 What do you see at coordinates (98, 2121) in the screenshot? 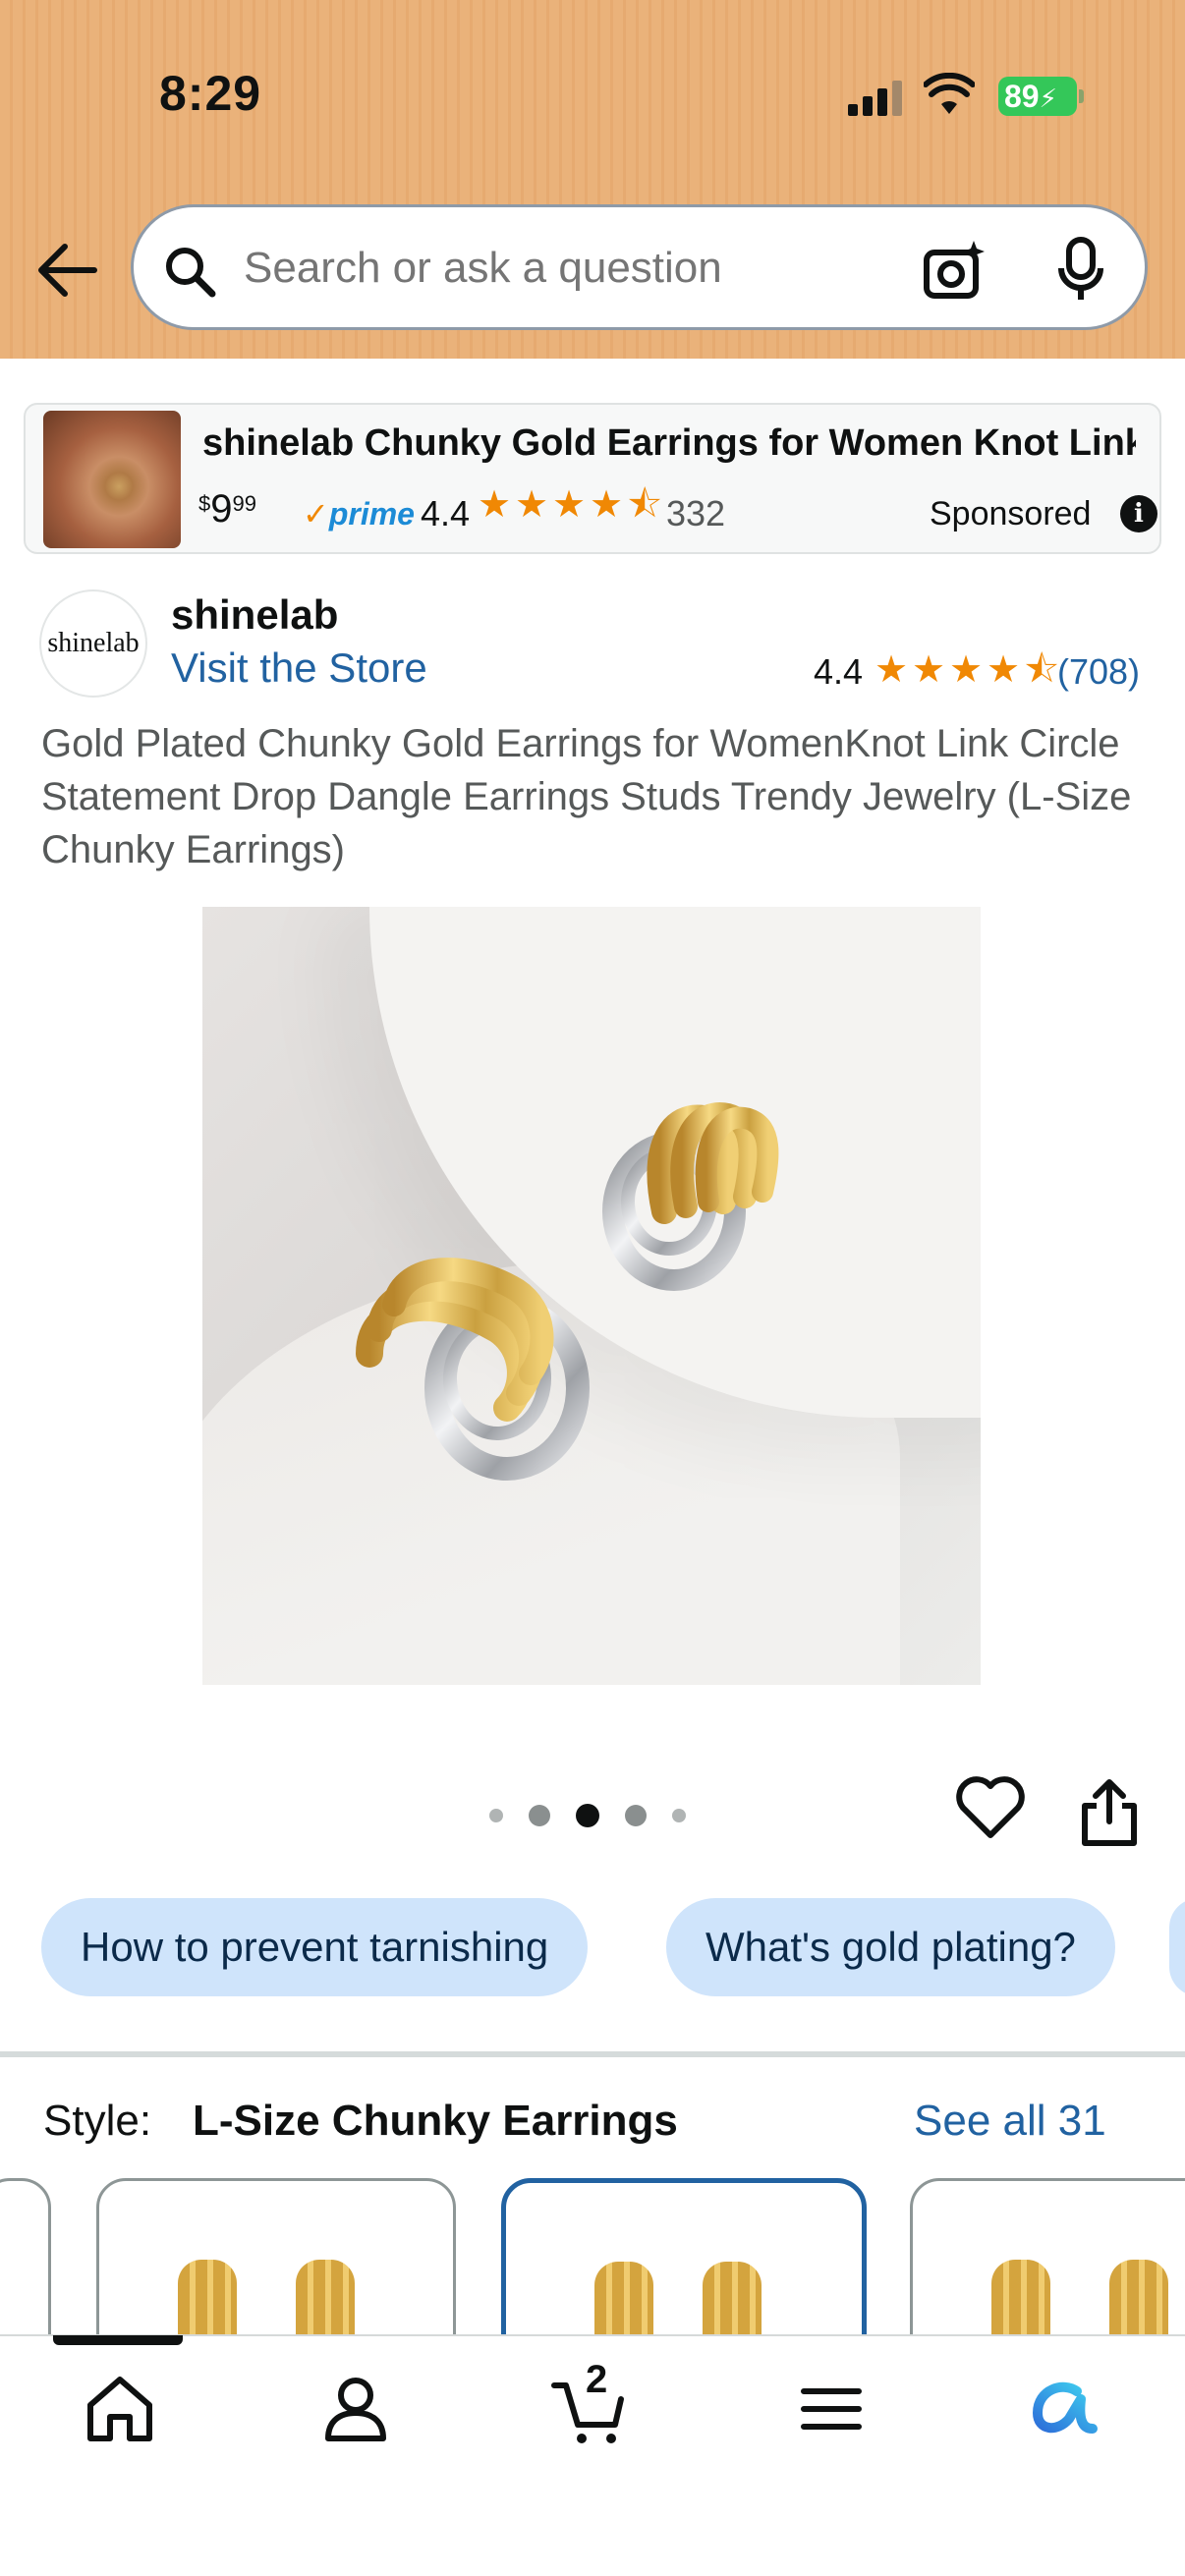
I see `style-label: Style:` at bounding box center [98, 2121].